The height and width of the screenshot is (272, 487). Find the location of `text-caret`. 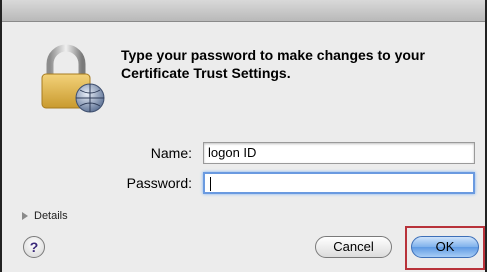

text-caret is located at coordinates (210, 184).